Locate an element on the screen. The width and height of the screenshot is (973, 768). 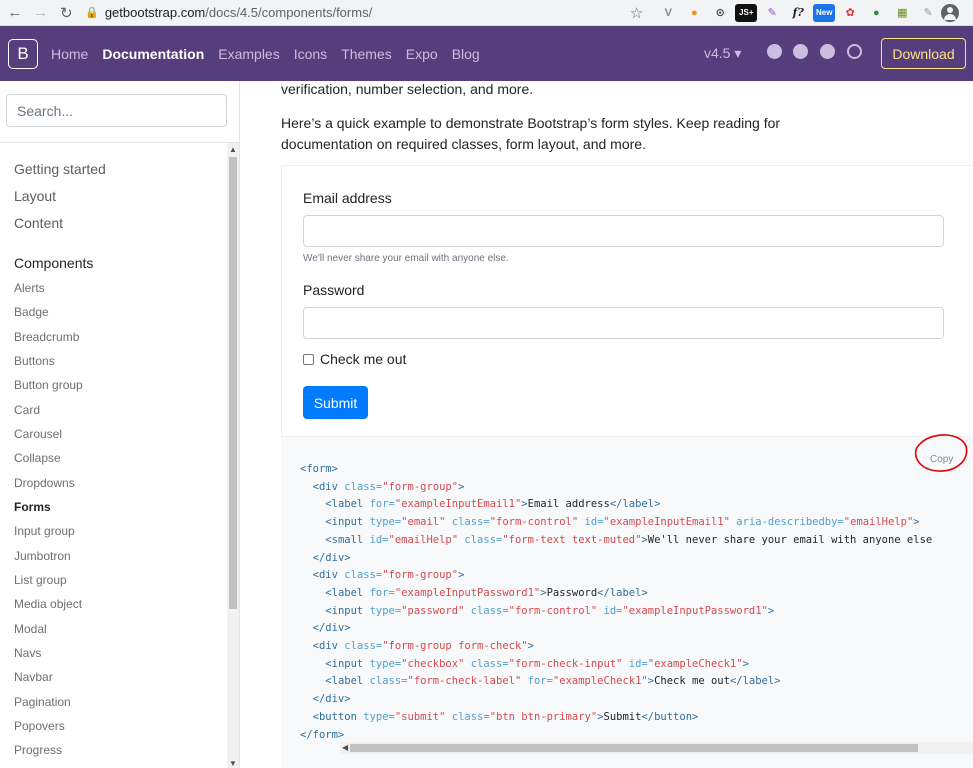
sidebar-item-media-object: Media object is located at coordinates (48, 604).